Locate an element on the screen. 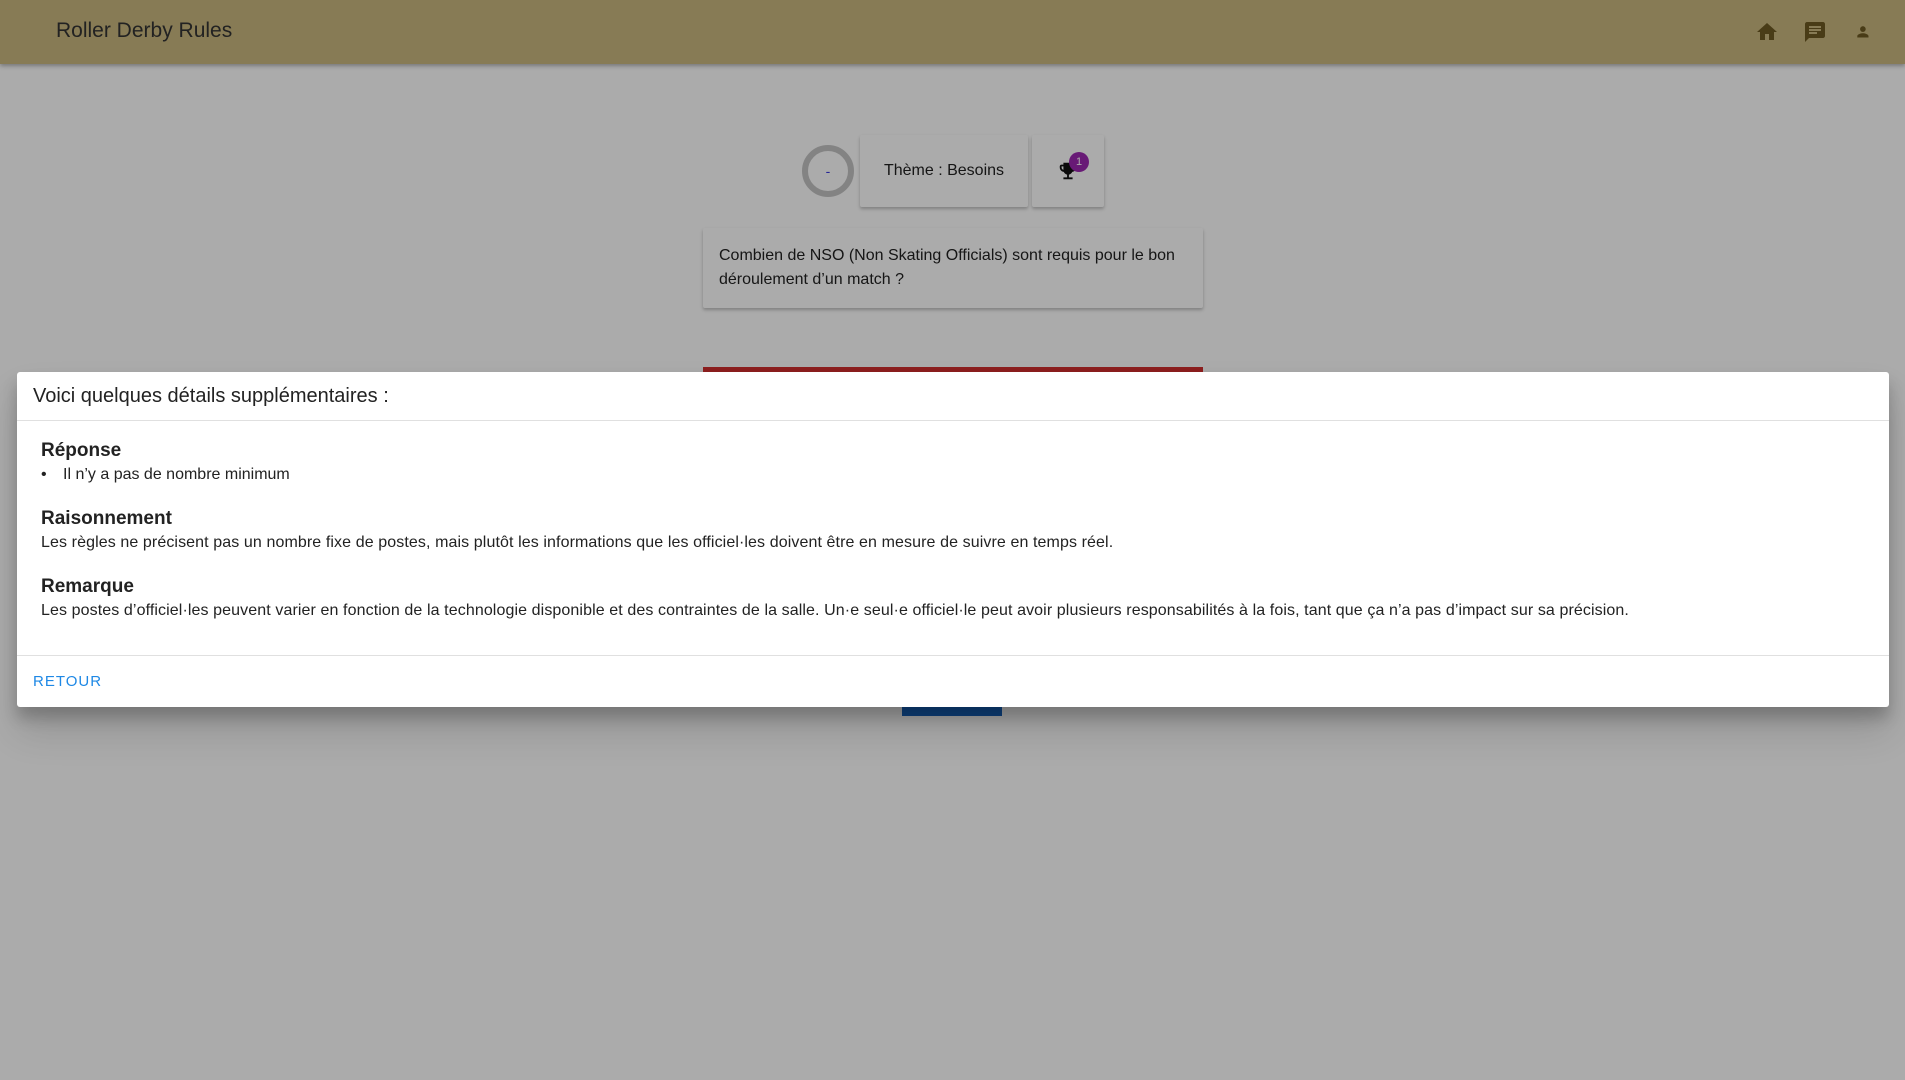 This screenshot has width=1905, height=1080. list-item: Il n’y a pas de nombre minimum is located at coordinates (953, 475).